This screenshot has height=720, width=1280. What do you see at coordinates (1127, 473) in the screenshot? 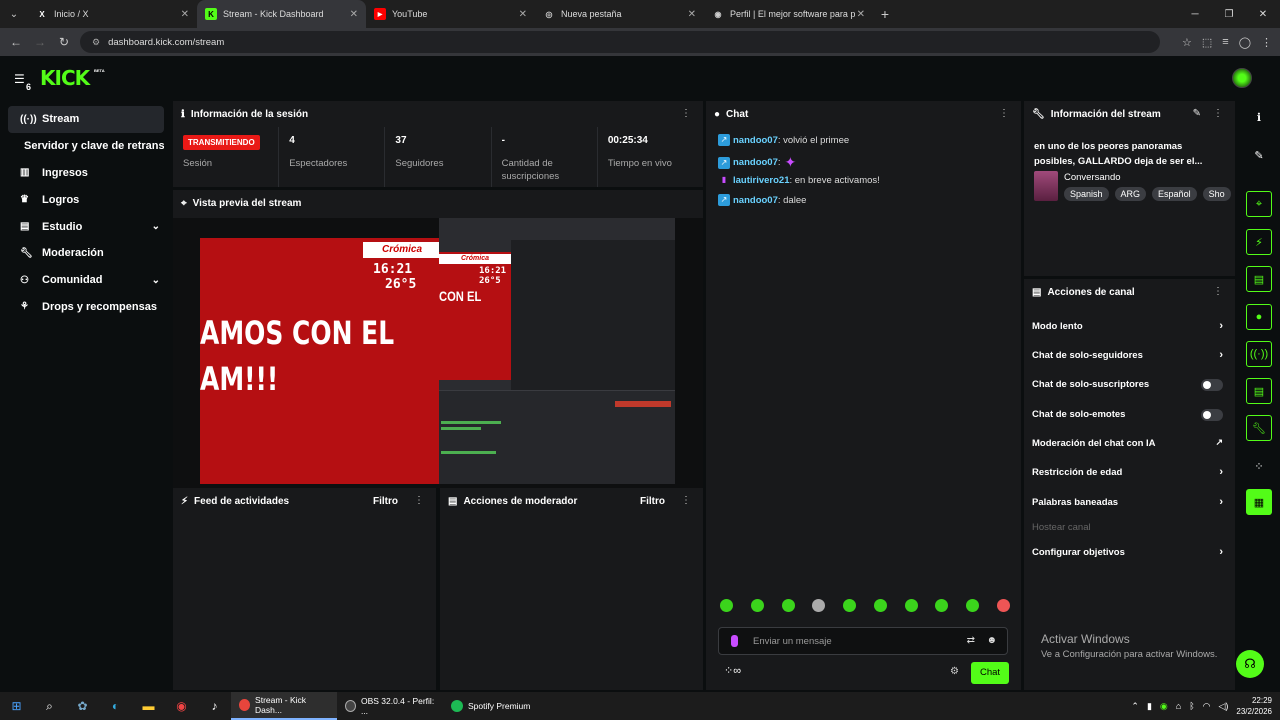
I see `action-age-restriction: Restricción de edad ›` at bounding box center [1127, 473].